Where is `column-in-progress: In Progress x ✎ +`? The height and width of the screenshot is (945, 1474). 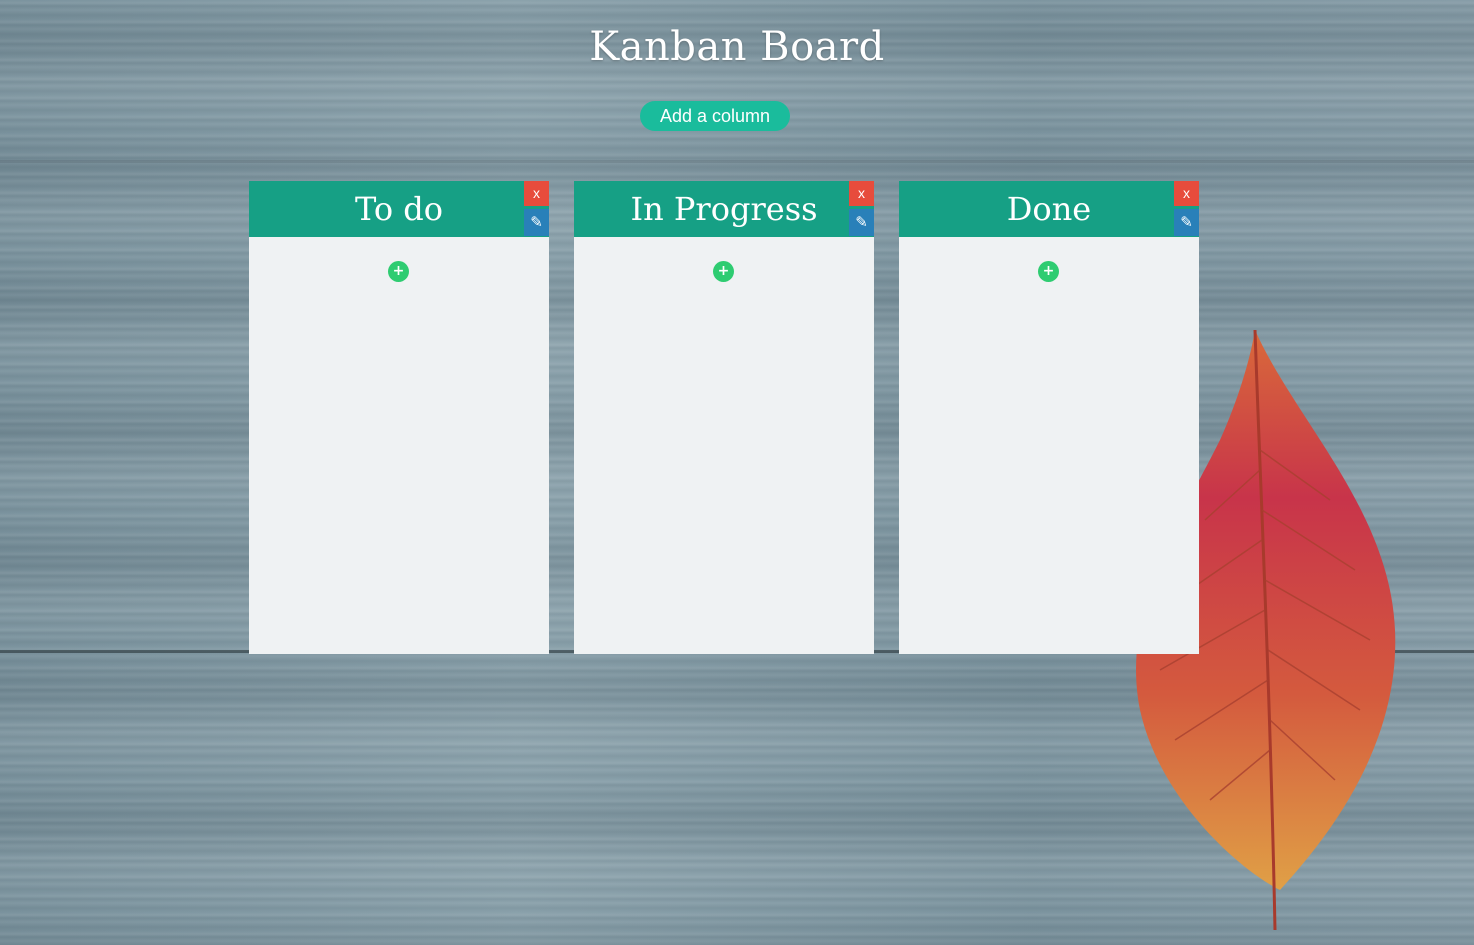
column-in-progress: In Progress x ✎ + is located at coordinates (724, 417).